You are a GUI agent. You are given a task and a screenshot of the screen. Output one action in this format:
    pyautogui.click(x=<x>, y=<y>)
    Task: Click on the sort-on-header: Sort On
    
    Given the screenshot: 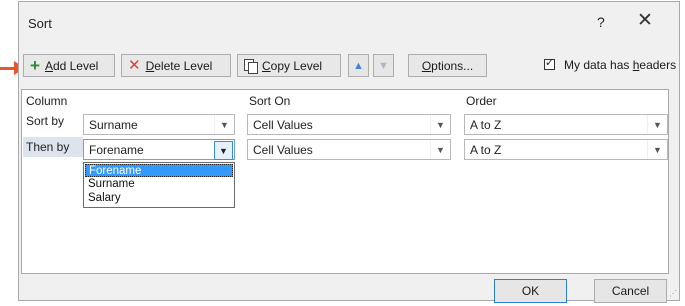 What is the action you would take?
    pyautogui.click(x=270, y=101)
    